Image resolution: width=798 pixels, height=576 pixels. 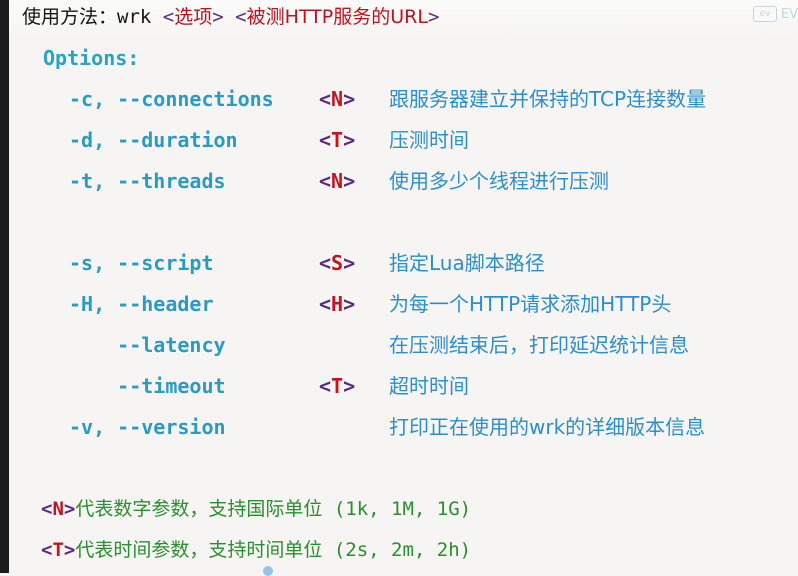 I want to click on url-placeholder: 被测HTTP服务的URL, so click(x=337, y=17).